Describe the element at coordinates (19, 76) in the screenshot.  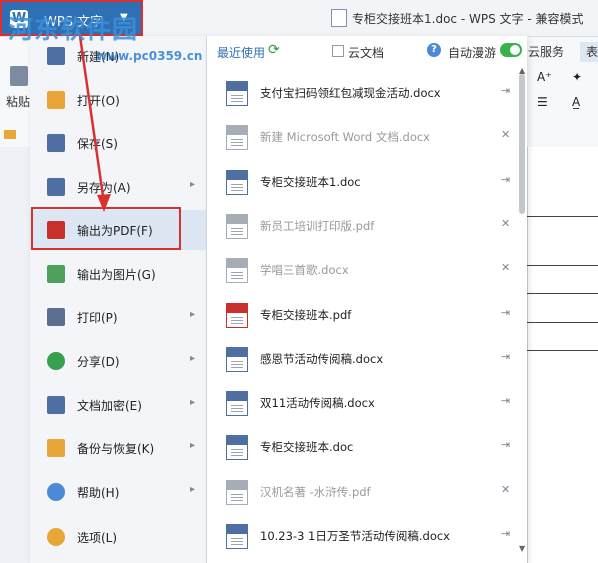
I see `paste-icon` at that location.